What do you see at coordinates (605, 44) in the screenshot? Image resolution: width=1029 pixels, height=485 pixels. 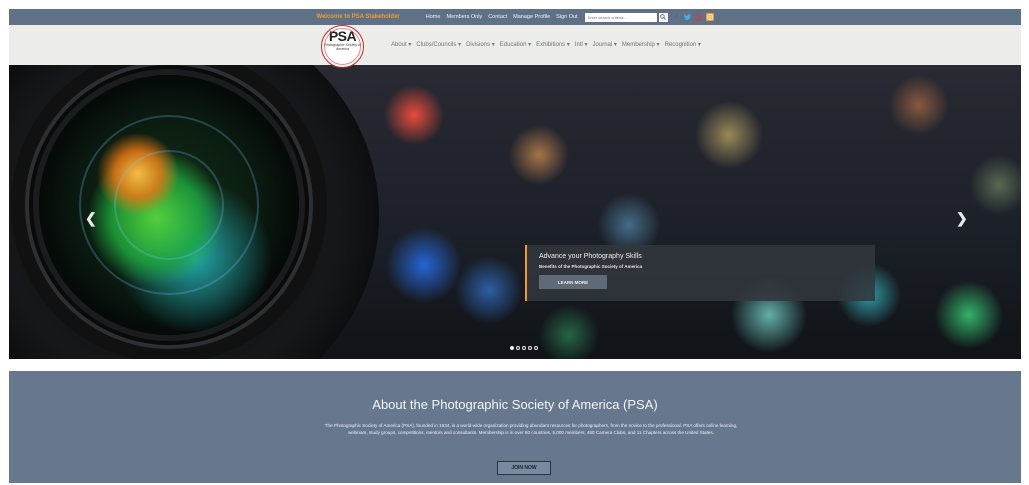 I see `menu-item-journal: Journal ▾` at bounding box center [605, 44].